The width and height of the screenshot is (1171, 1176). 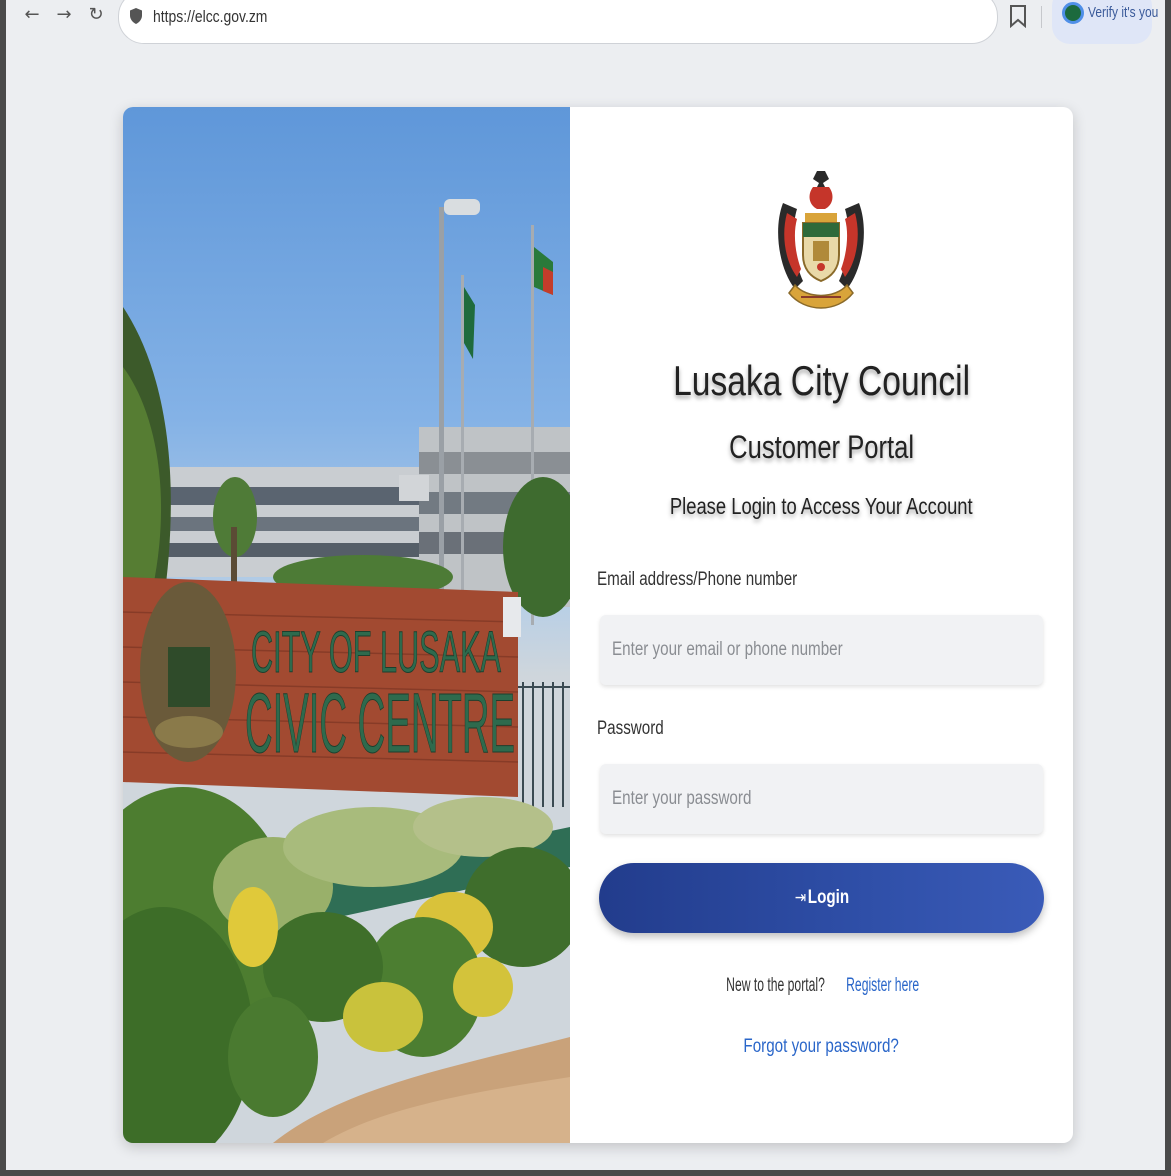 I want to click on email-label: Email address/Phone number, so click(x=697, y=579).